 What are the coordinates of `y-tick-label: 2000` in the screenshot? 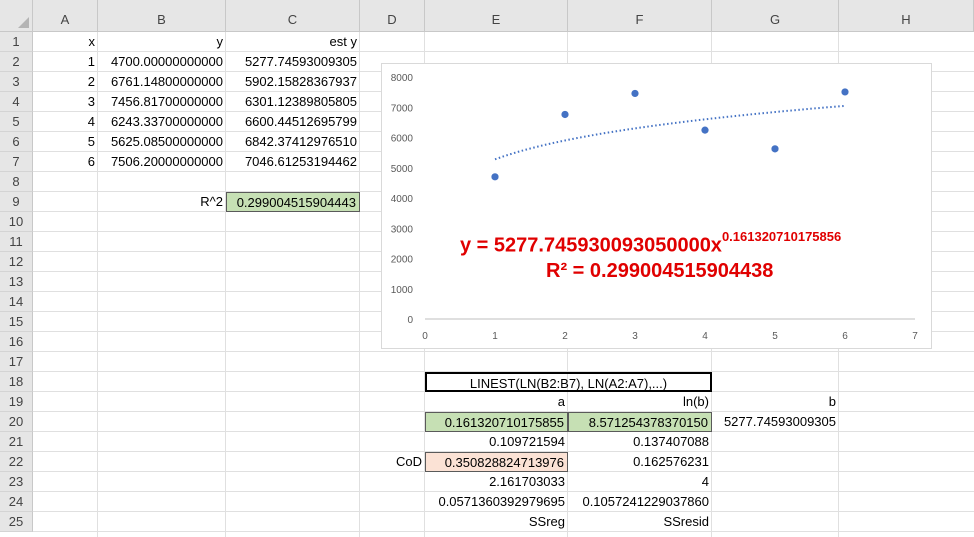 It's located at (402, 260).